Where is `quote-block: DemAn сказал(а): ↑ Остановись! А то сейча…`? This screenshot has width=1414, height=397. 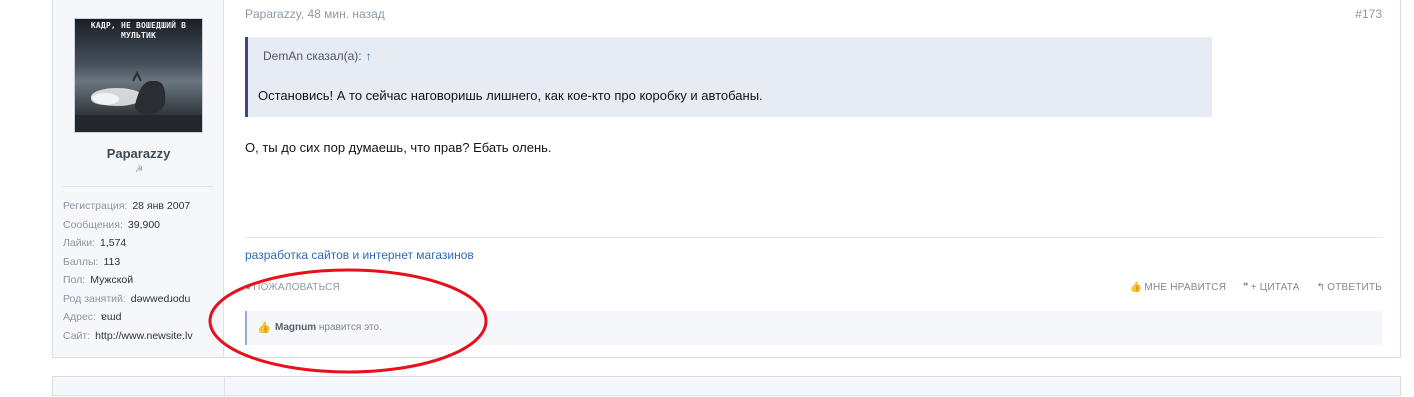 quote-block: DemAn сказал(а): ↑ Остановись! А то сейча… is located at coordinates (728, 77).